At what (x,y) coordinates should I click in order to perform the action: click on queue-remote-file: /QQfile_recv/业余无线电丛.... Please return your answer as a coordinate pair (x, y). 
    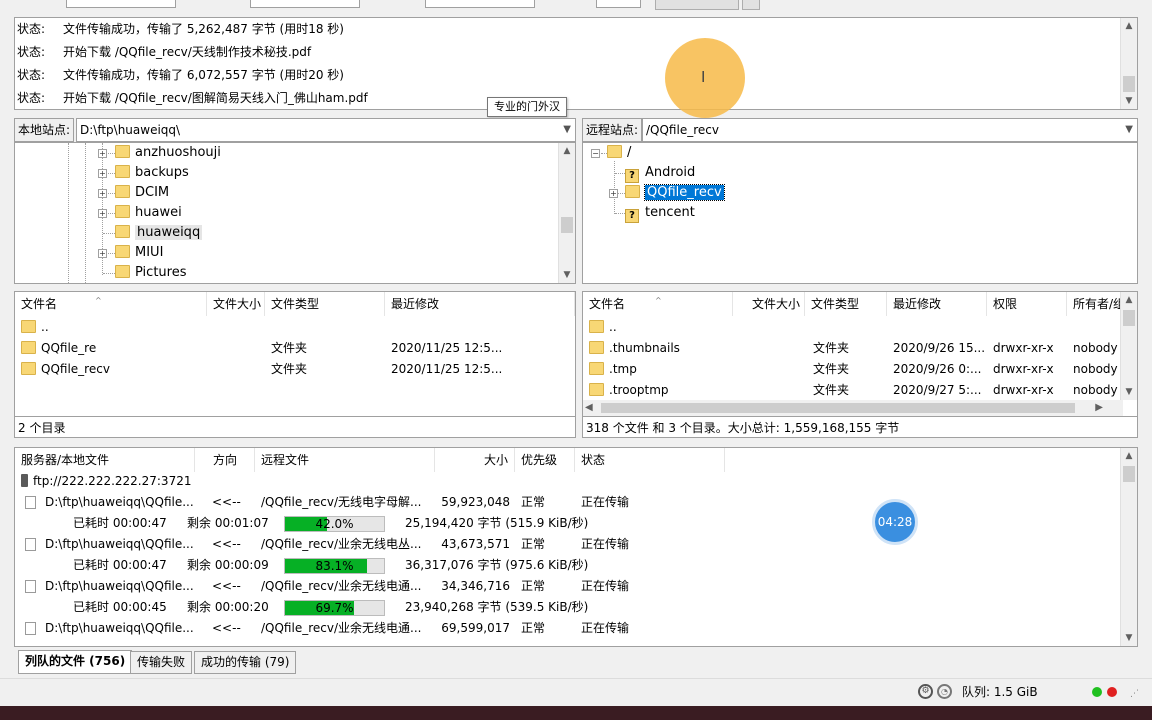
    Looking at the image, I should click on (346, 544).